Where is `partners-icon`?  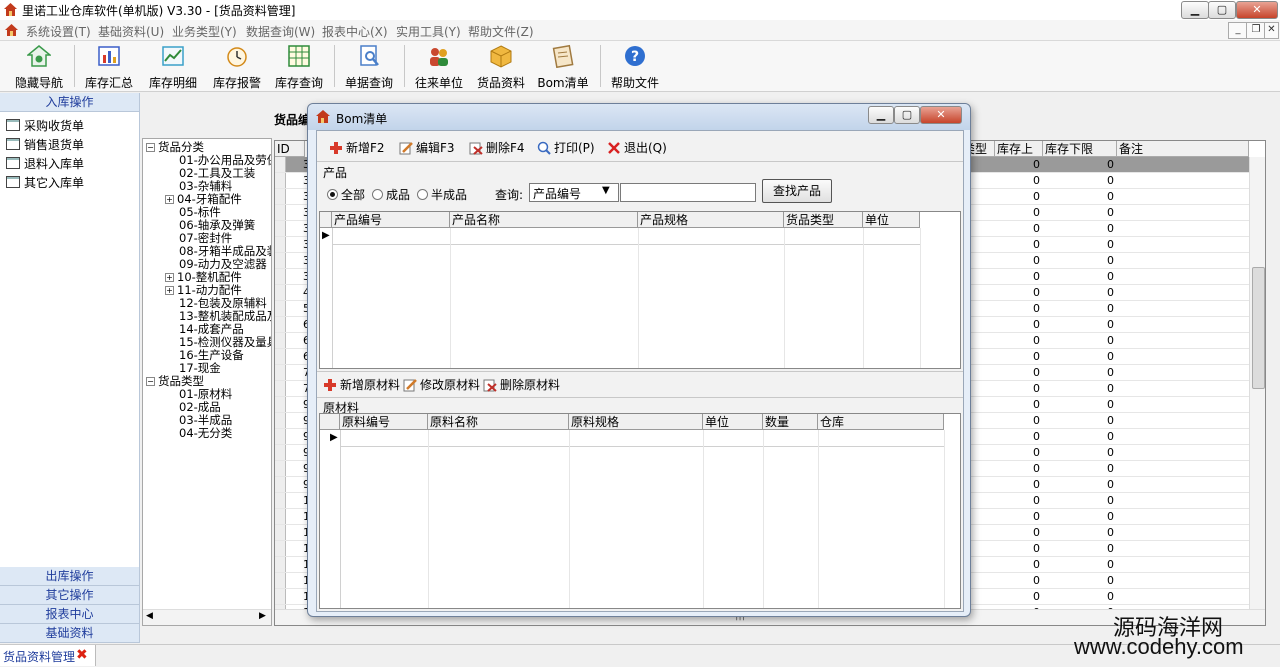 partners-icon is located at coordinates (439, 56).